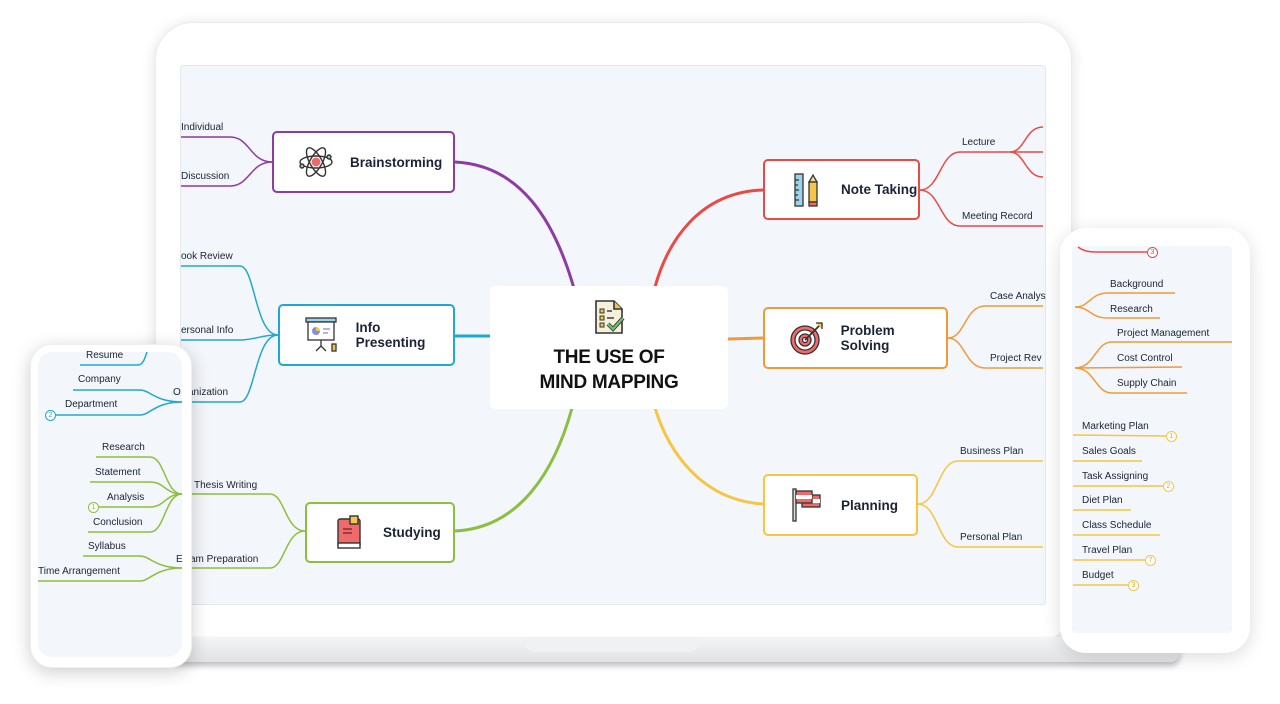 The width and height of the screenshot is (1280, 704). Describe the element at coordinates (107, 546) in the screenshot. I see `subtopic-syllabus: Syllabus` at that location.